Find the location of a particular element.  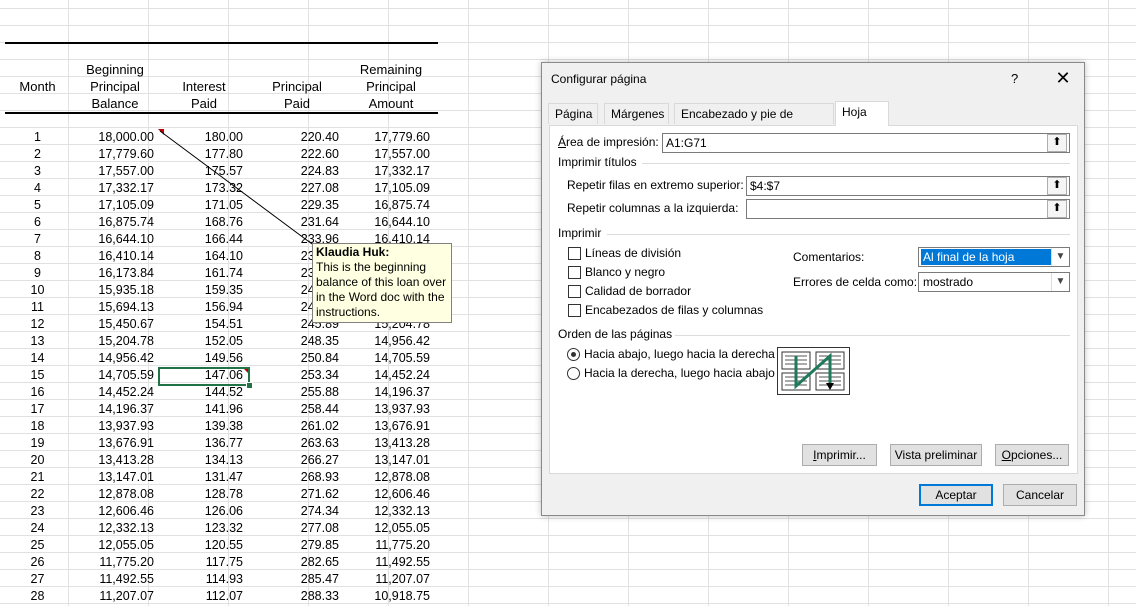

cell-principal-paid: 261.02 is located at coordinates (294, 426).